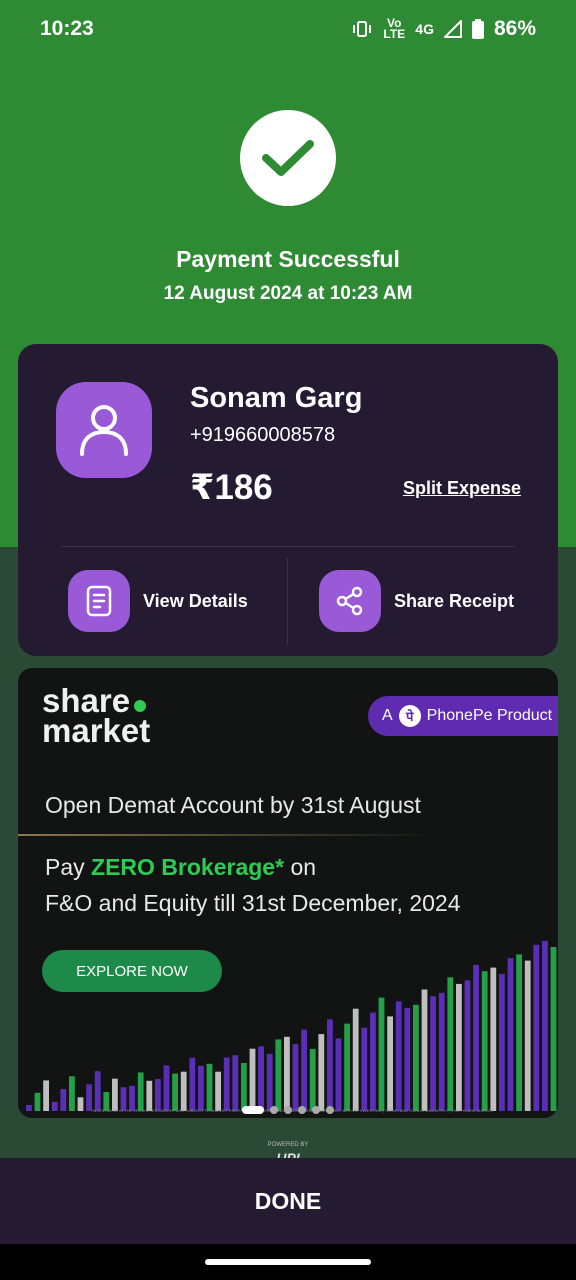  Describe the element at coordinates (132, 971) in the screenshot. I see `explore-now-button: EXPLORE NOW` at that location.